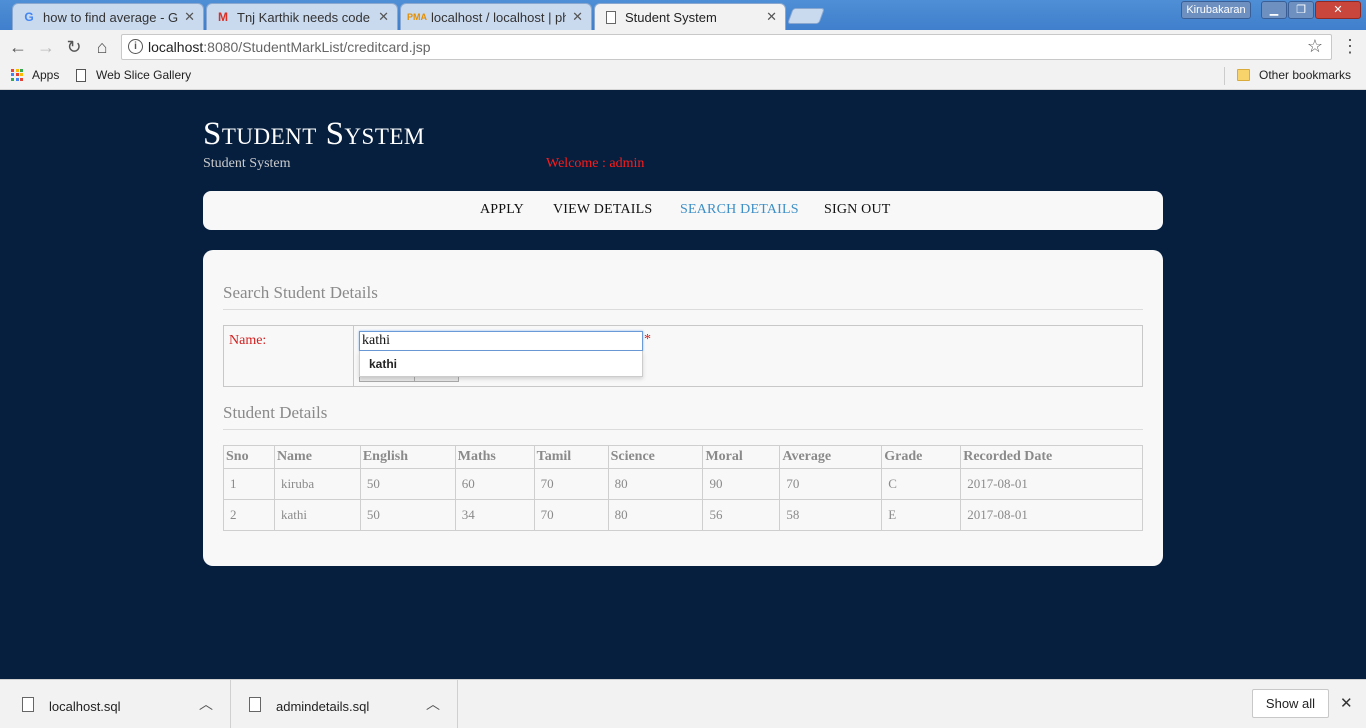  I want to click on browser-tab-google: G how to find average - Go ✕, so click(108, 16).